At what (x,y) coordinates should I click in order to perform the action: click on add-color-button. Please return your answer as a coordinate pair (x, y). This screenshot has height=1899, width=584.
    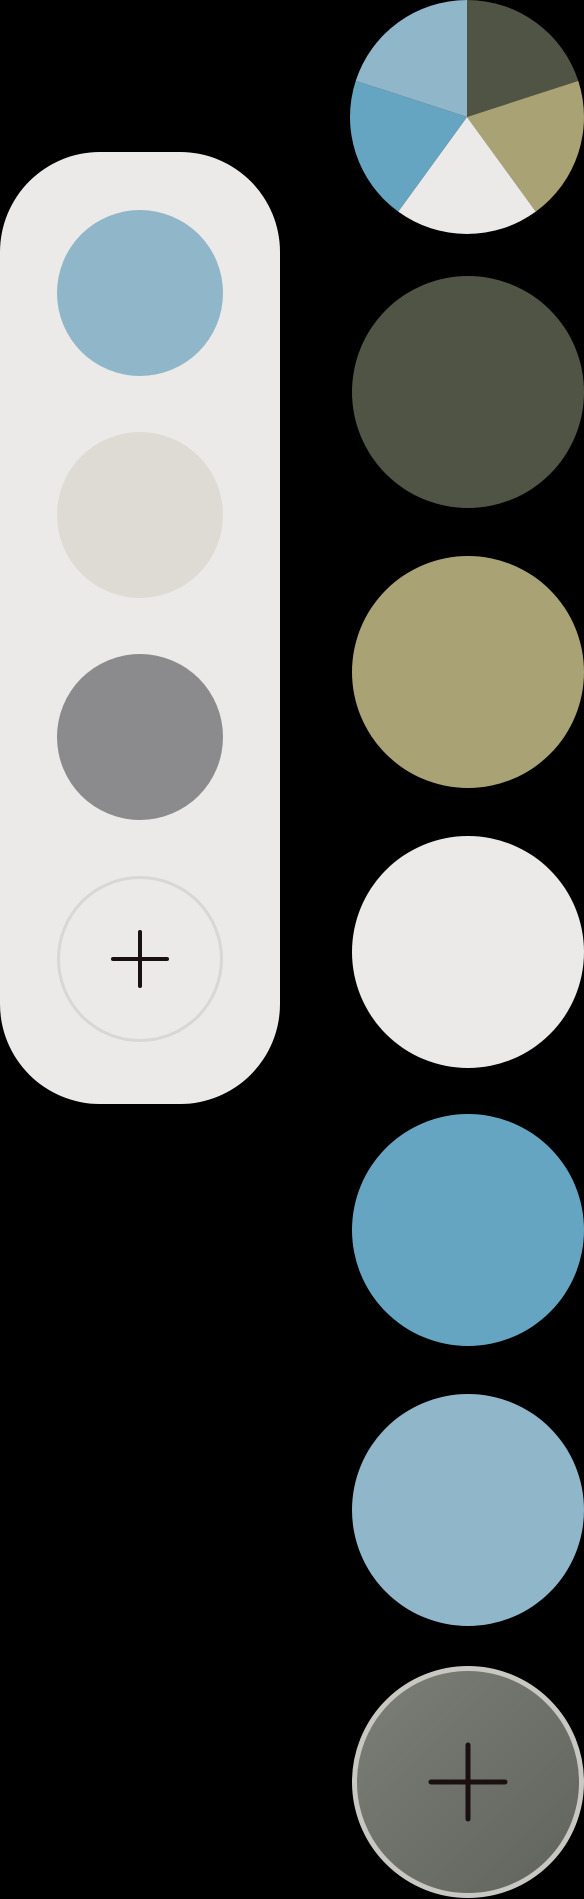
    Looking at the image, I should click on (468, 1782).